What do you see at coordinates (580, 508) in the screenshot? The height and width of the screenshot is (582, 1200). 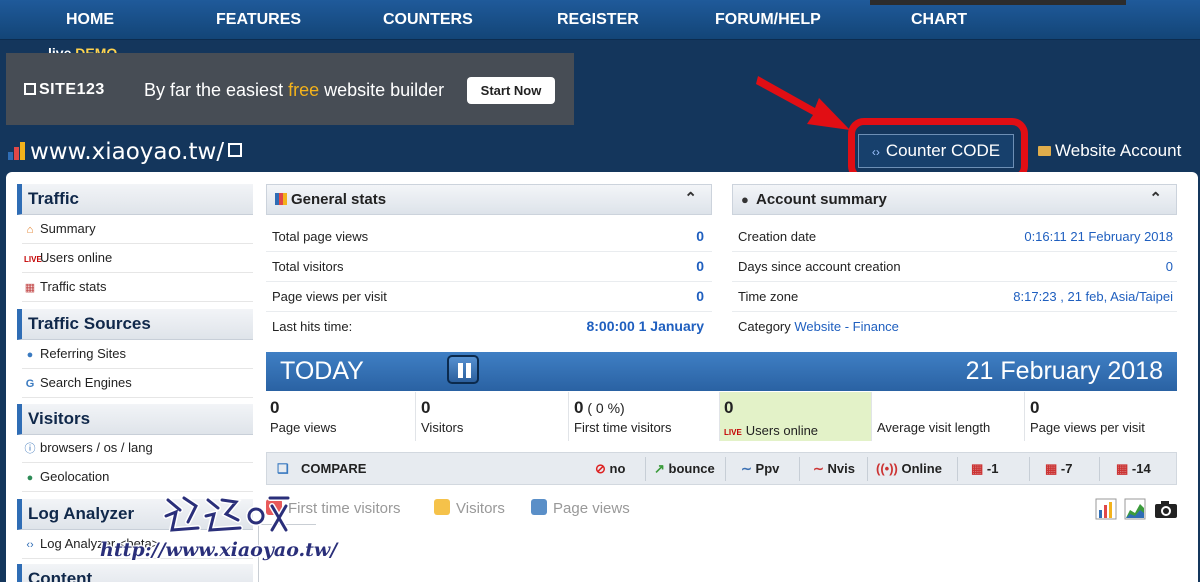 I see `legend-item-page-views: Page views` at bounding box center [580, 508].